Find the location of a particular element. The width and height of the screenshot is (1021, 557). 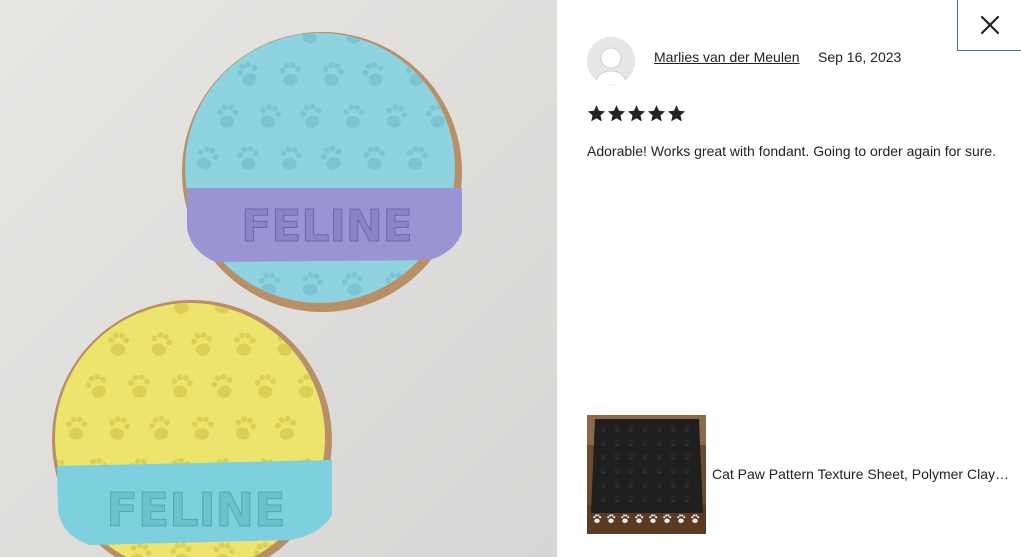

reviewer-name-link: Marlies van der Meulen is located at coordinates (727, 57).